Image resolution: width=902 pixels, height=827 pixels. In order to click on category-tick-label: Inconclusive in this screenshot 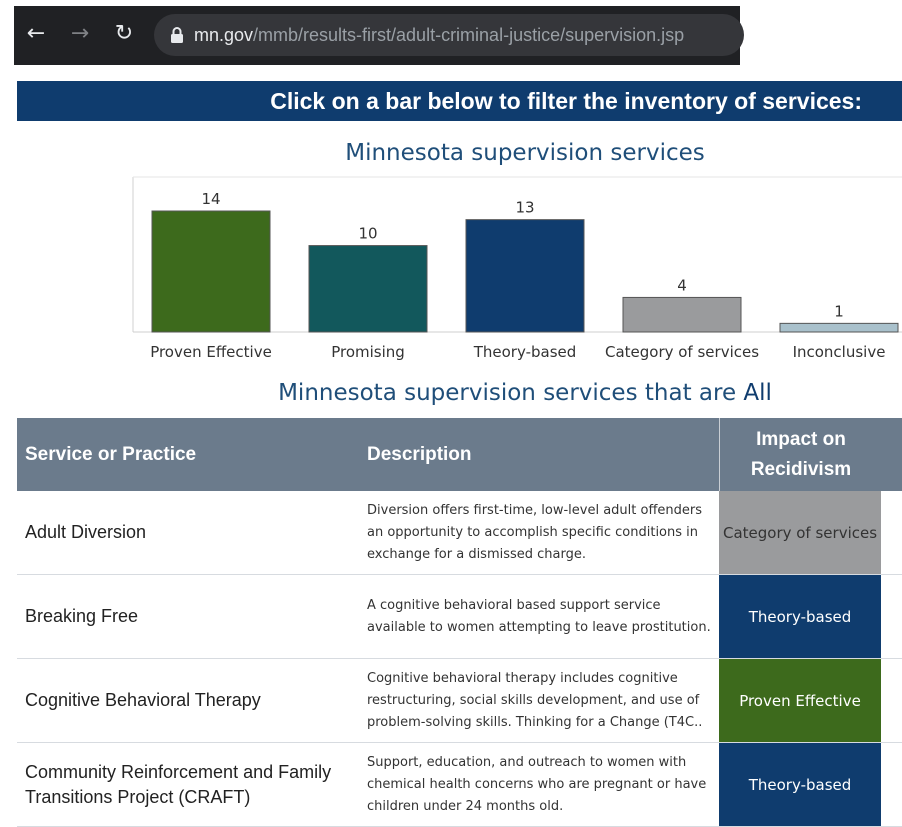, I will do `click(839, 352)`.